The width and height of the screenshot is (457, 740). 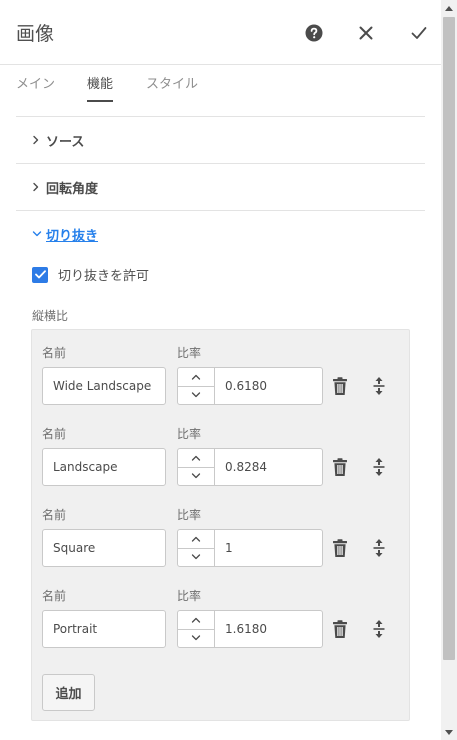 What do you see at coordinates (104, 548) in the screenshot?
I see `name-input: Square` at bounding box center [104, 548].